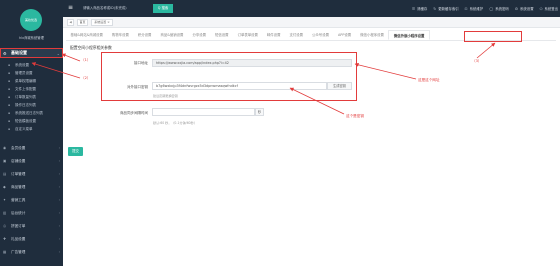  I want to click on top-link-logout: ⏻ 系统登出, so click(548, 9).